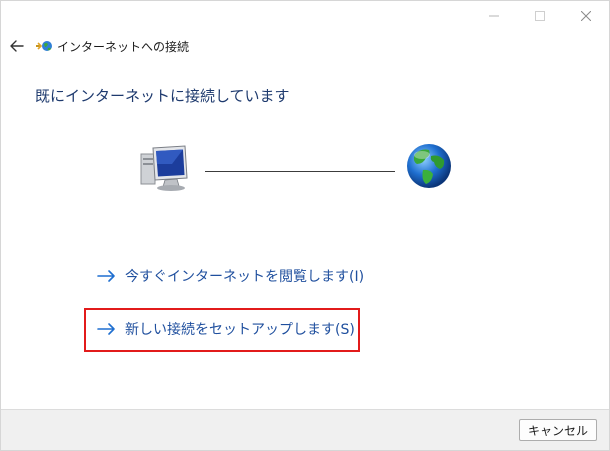 The image size is (610, 451). What do you see at coordinates (162, 96) in the screenshot?
I see `page-heading: 既にインターネットに接続しています` at bounding box center [162, 96].